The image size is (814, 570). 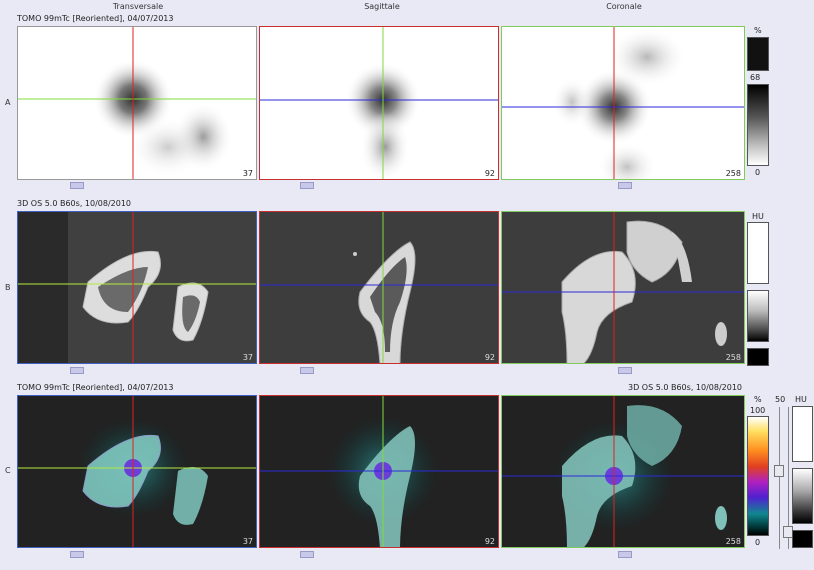 What do you see at coordinates (758, 399) in the screenshot?
I see `colorbar-c-percent-label: %` at bounding box center [758, 399].